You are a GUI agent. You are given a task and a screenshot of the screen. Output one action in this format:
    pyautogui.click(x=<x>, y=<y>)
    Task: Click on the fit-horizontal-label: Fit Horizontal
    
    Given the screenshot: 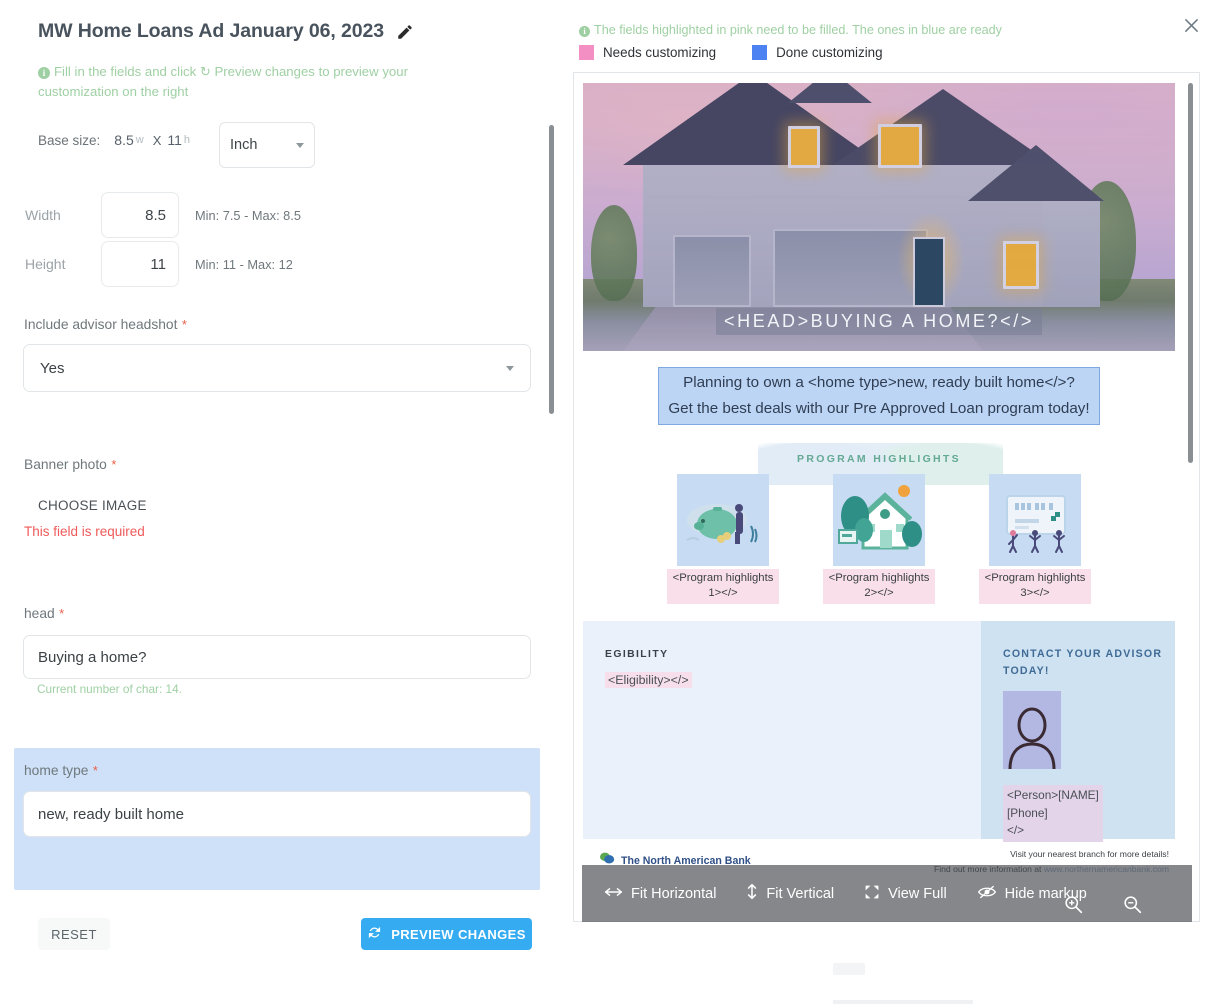 What is the action you would take?
    pyautogui.click(x=674, y=893)
    